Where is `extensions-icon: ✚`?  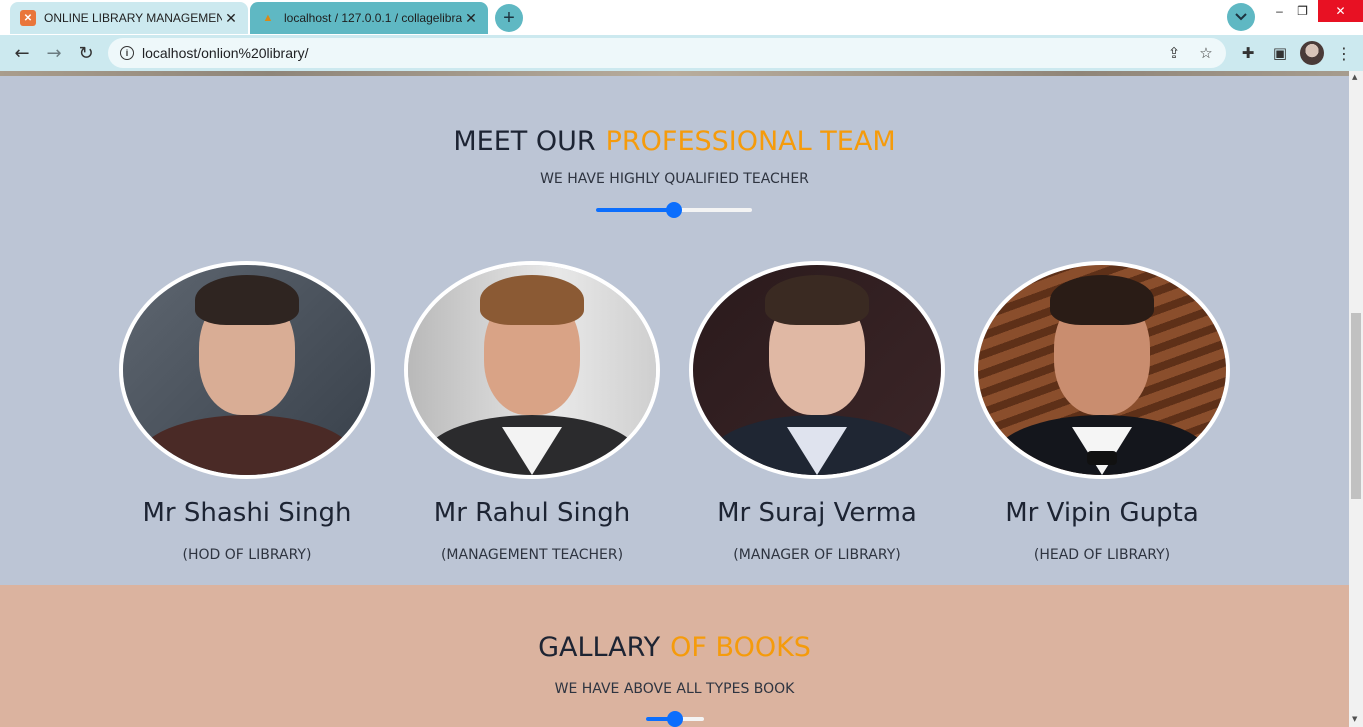
extensions-icon: ✚ is located at coordinates (1248, 53).